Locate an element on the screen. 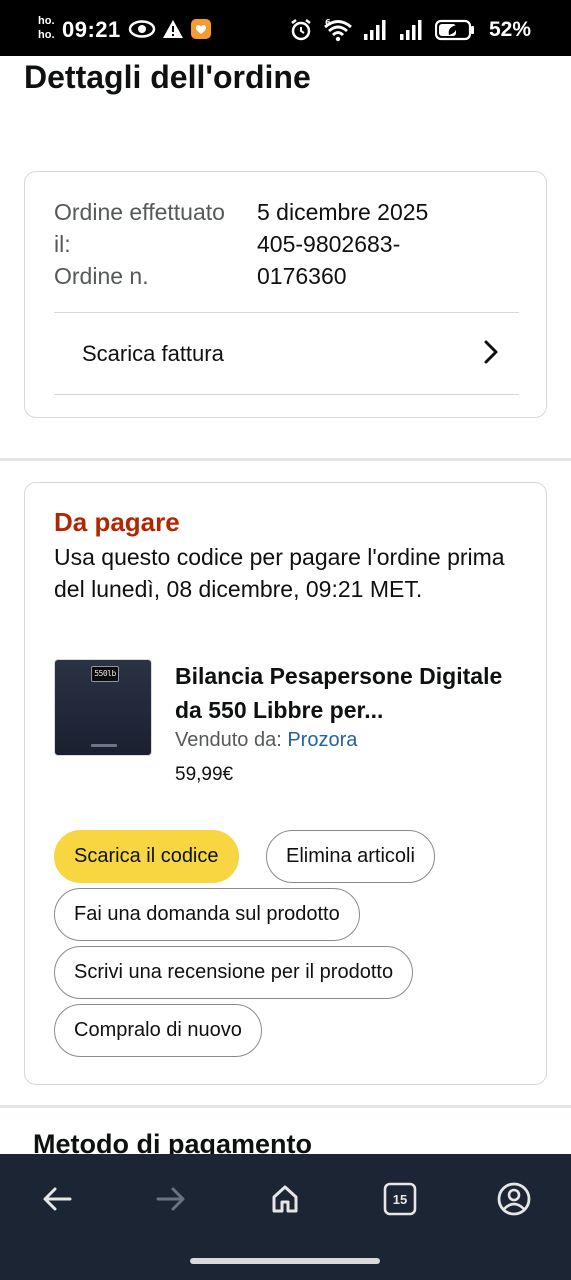 The height and width of the screenshot is (1280, 571). divider is located at coordinates (286, 394).